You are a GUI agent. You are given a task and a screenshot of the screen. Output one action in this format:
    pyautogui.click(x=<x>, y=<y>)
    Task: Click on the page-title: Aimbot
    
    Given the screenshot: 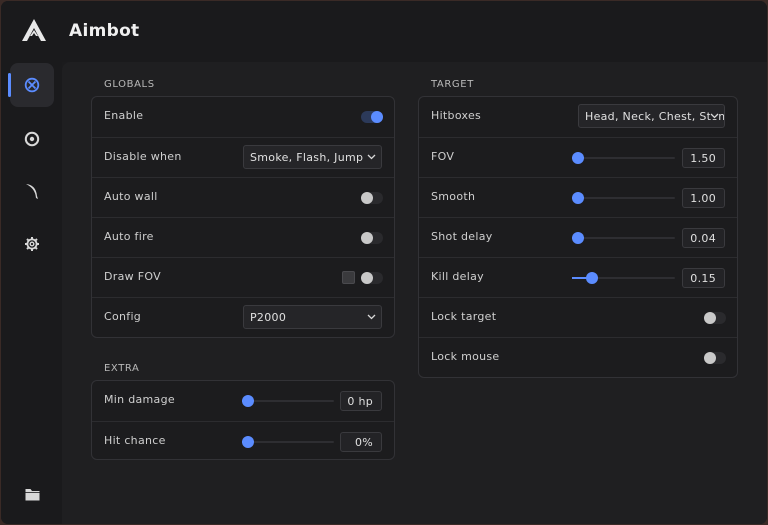 What is the action you would take?
    pyautogui.click(x=104, y=31)
    